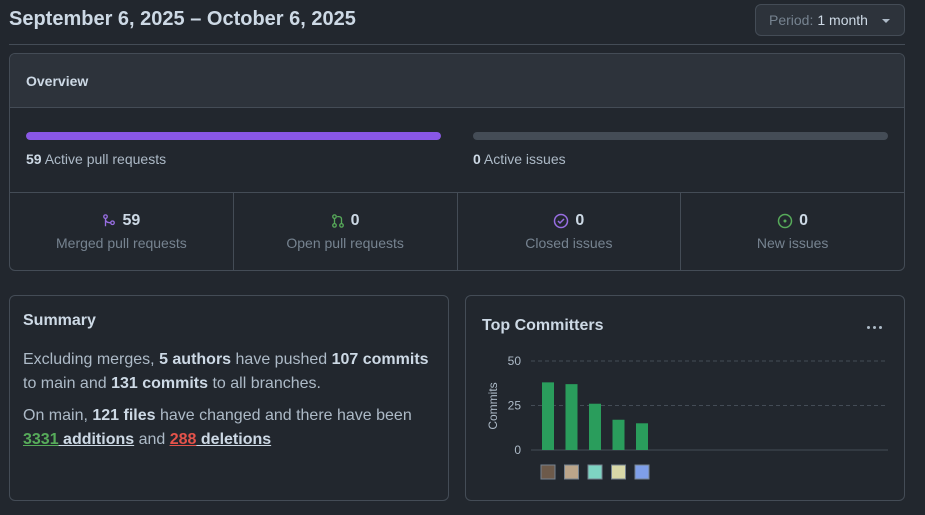 This screenshot has width=925, height=515. Describe the element at coordinates (561, 221) in the screenshot. I see `issue-closed-icon` at that location.